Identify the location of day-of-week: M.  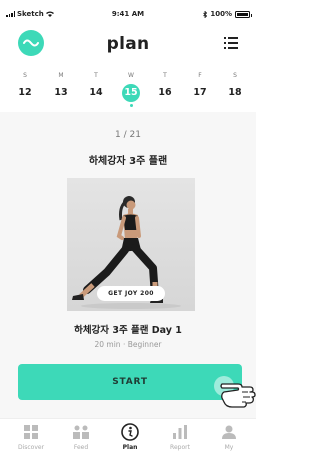
(61, 75).